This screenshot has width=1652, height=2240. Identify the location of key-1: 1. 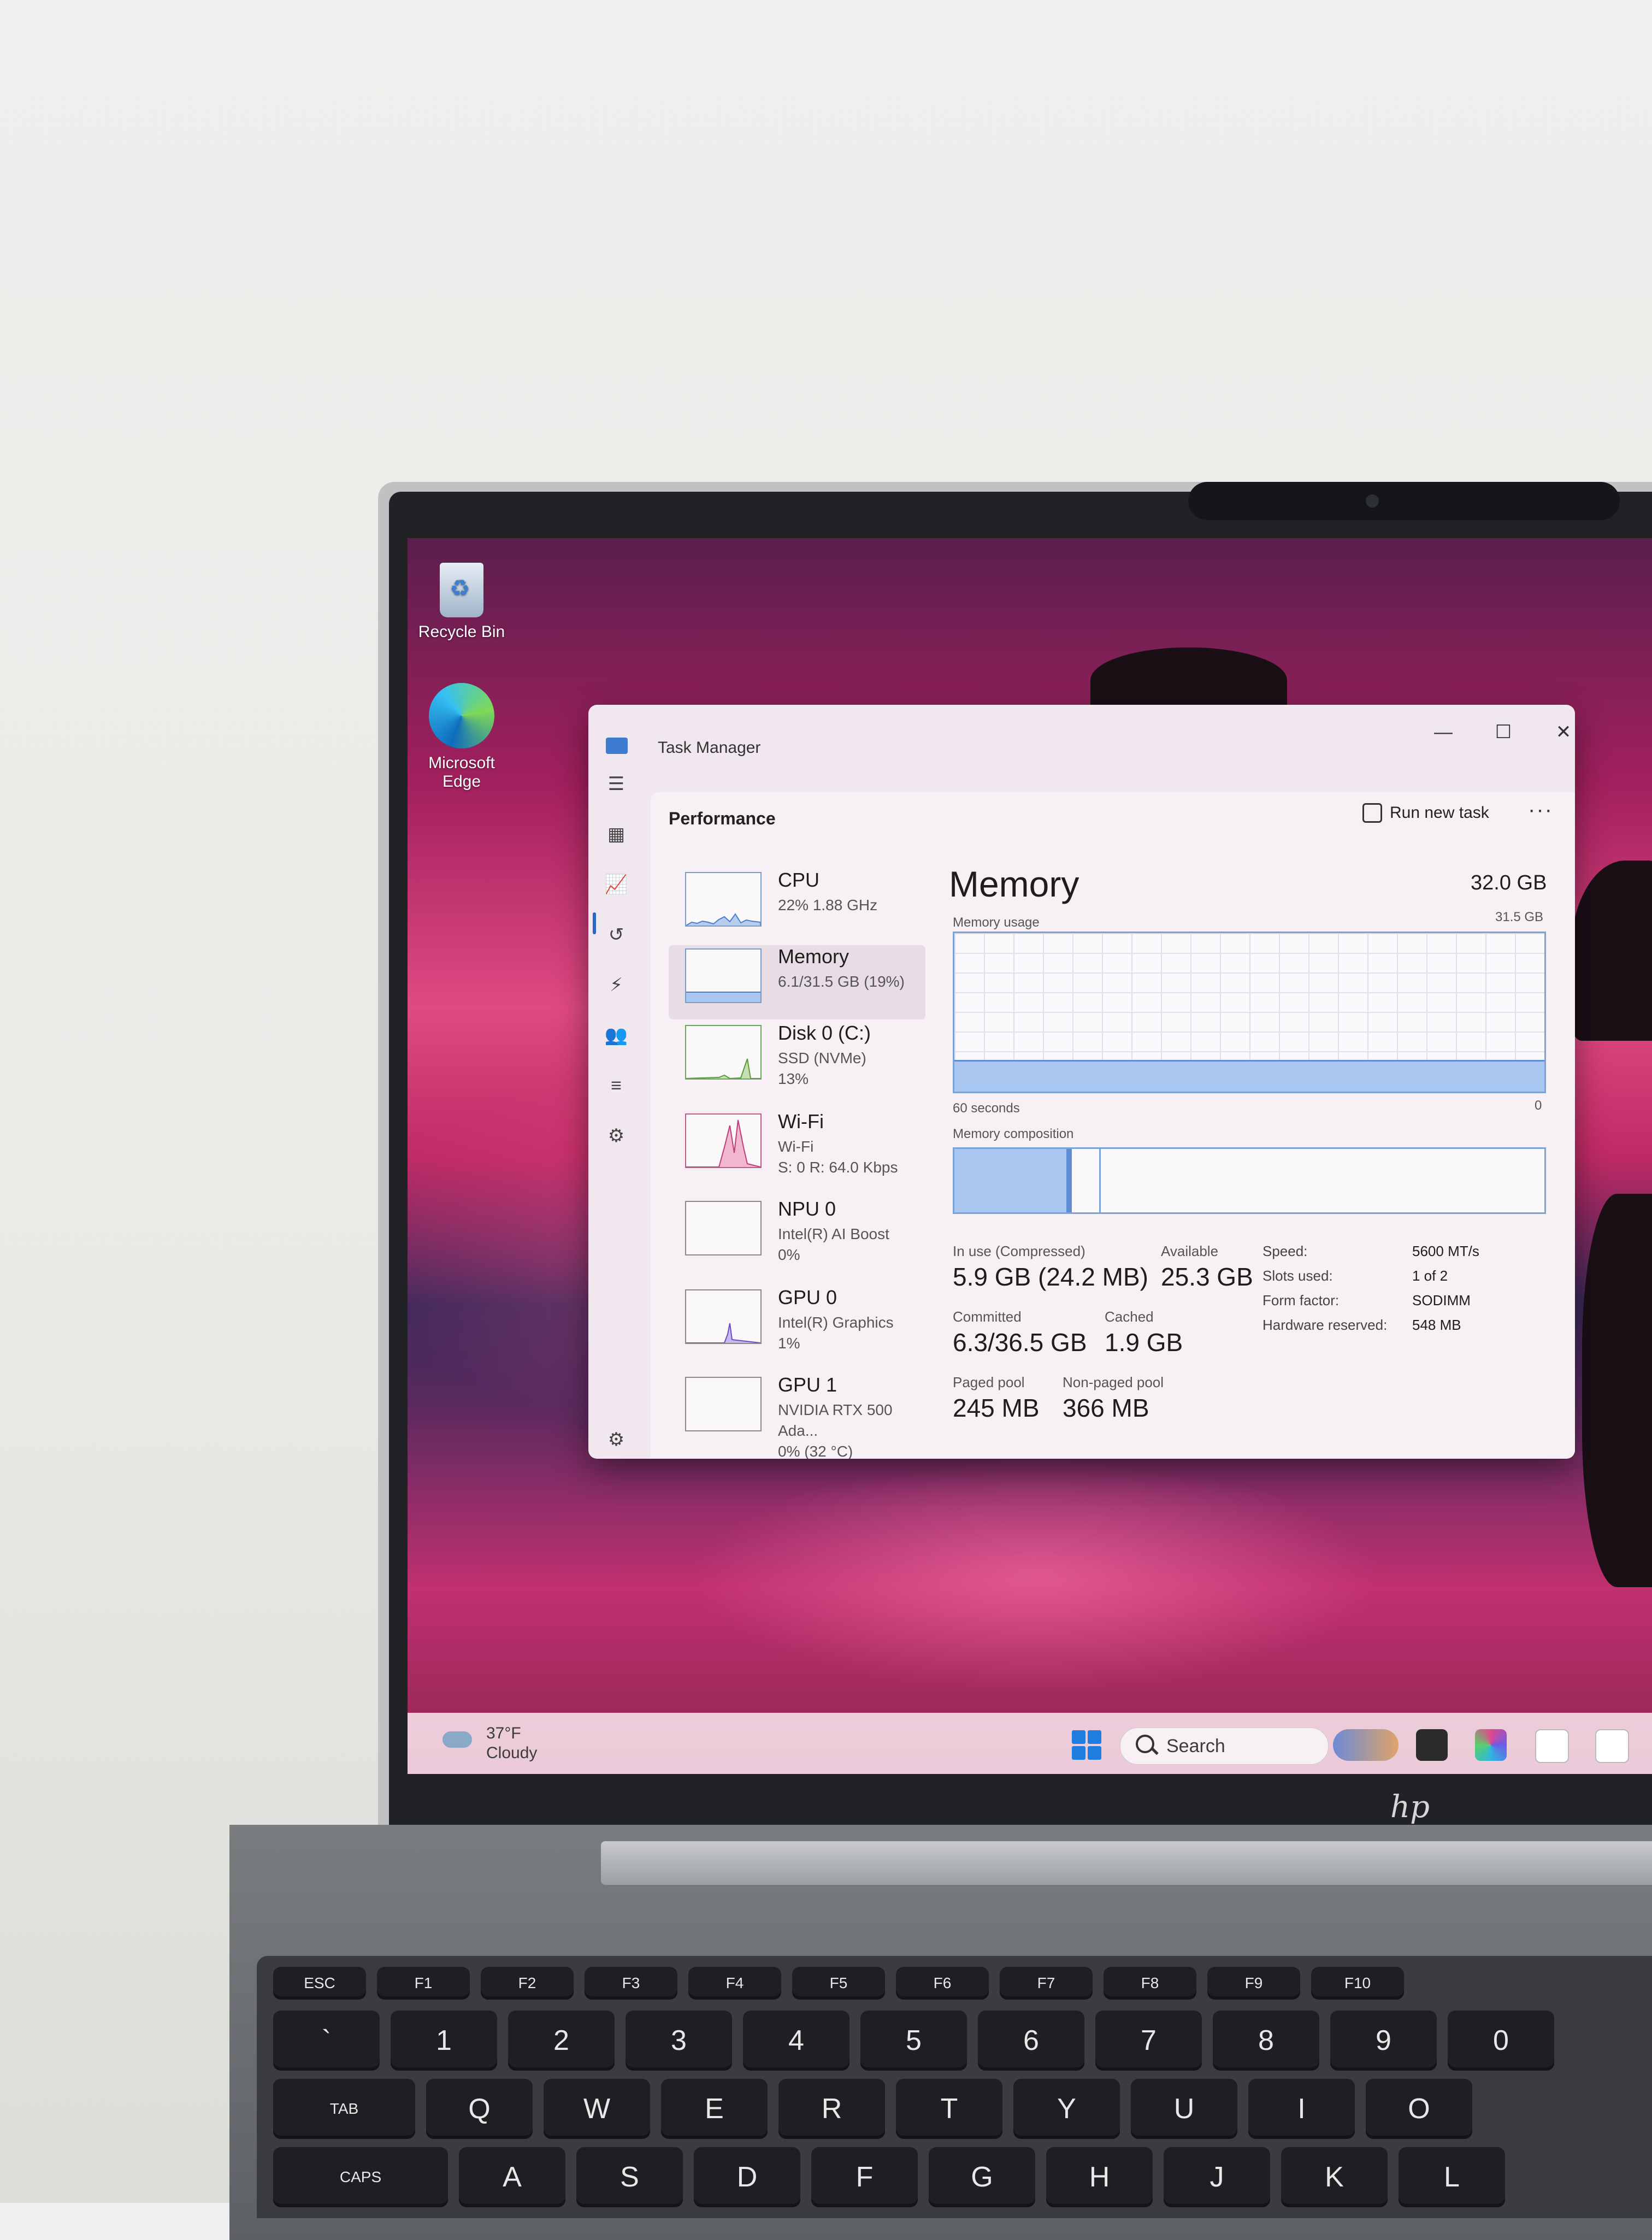
(444, 2041).